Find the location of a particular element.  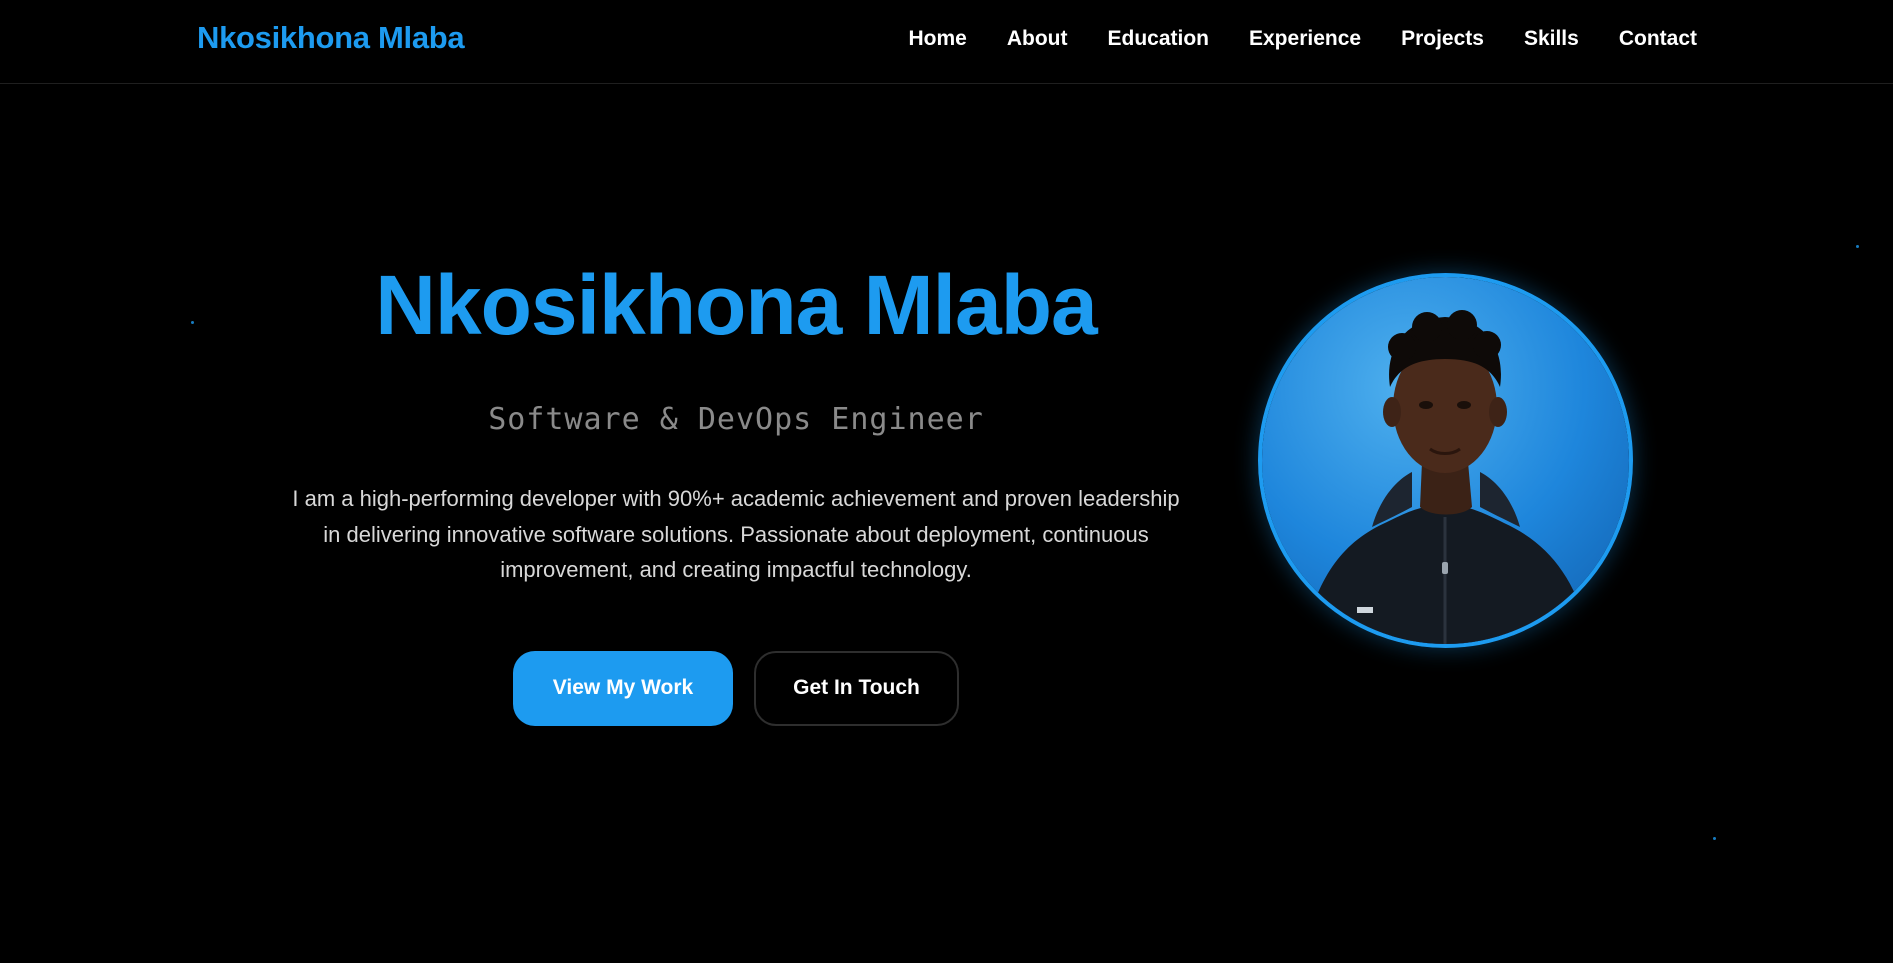

nav-item-skills: Skills is located at coordinates (1551, 39).